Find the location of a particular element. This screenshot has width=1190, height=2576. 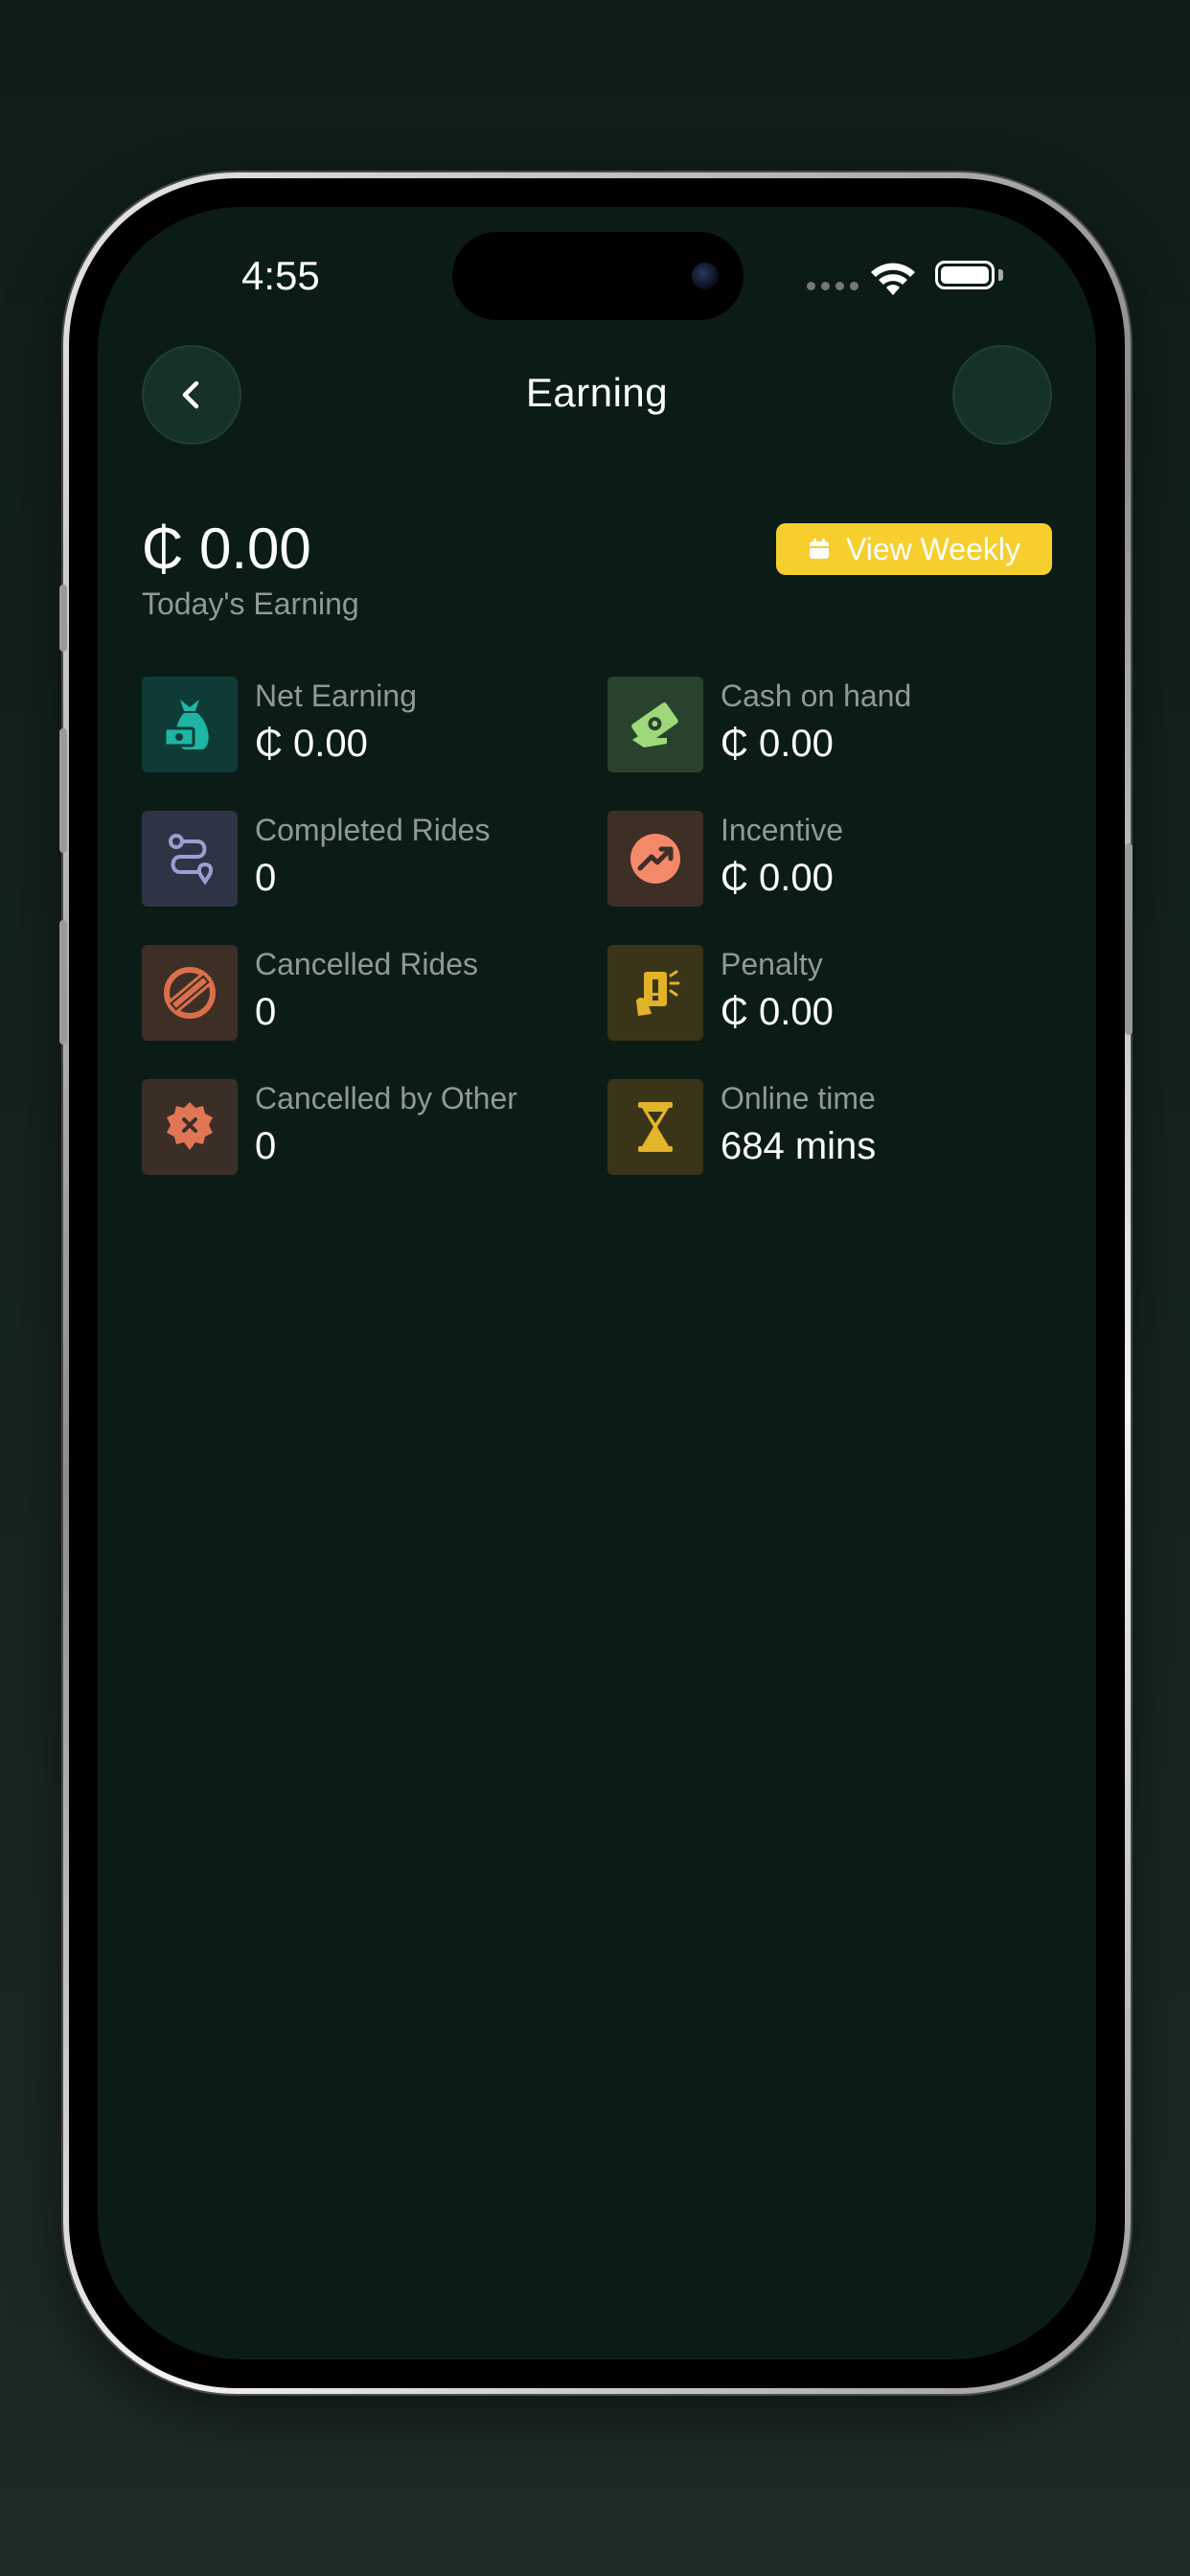

stat-incentive: Incentive ₵ 0.00 is located at coordinates (833, 859).